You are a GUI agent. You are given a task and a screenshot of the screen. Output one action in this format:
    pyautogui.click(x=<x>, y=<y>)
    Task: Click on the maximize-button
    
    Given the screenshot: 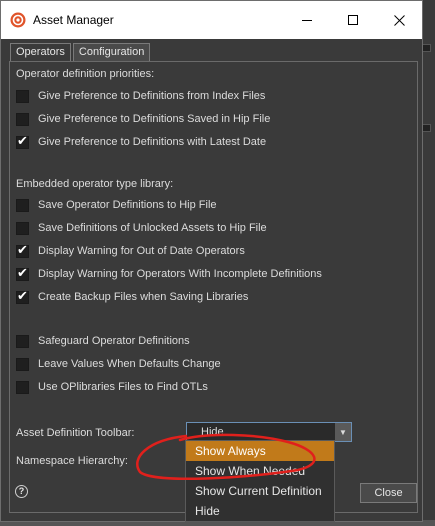 What is the action you would take?
    pyautogui.click(x=353, y=20)
    